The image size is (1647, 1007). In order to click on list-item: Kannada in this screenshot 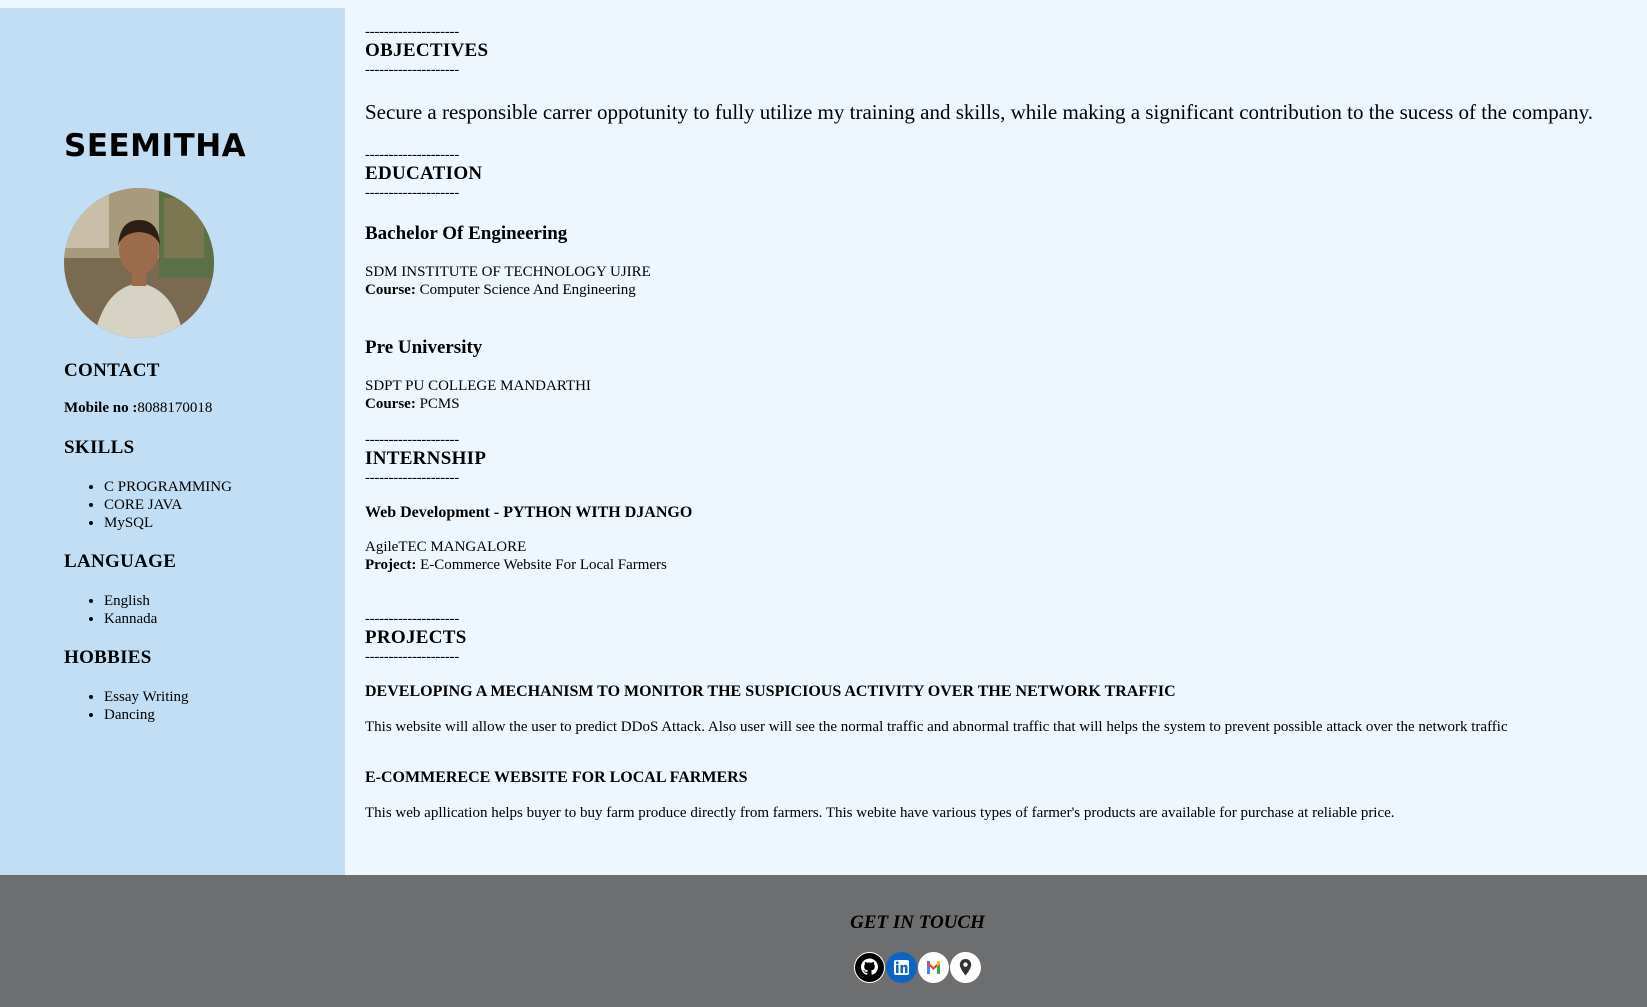, I will do `click(130, 619)`.